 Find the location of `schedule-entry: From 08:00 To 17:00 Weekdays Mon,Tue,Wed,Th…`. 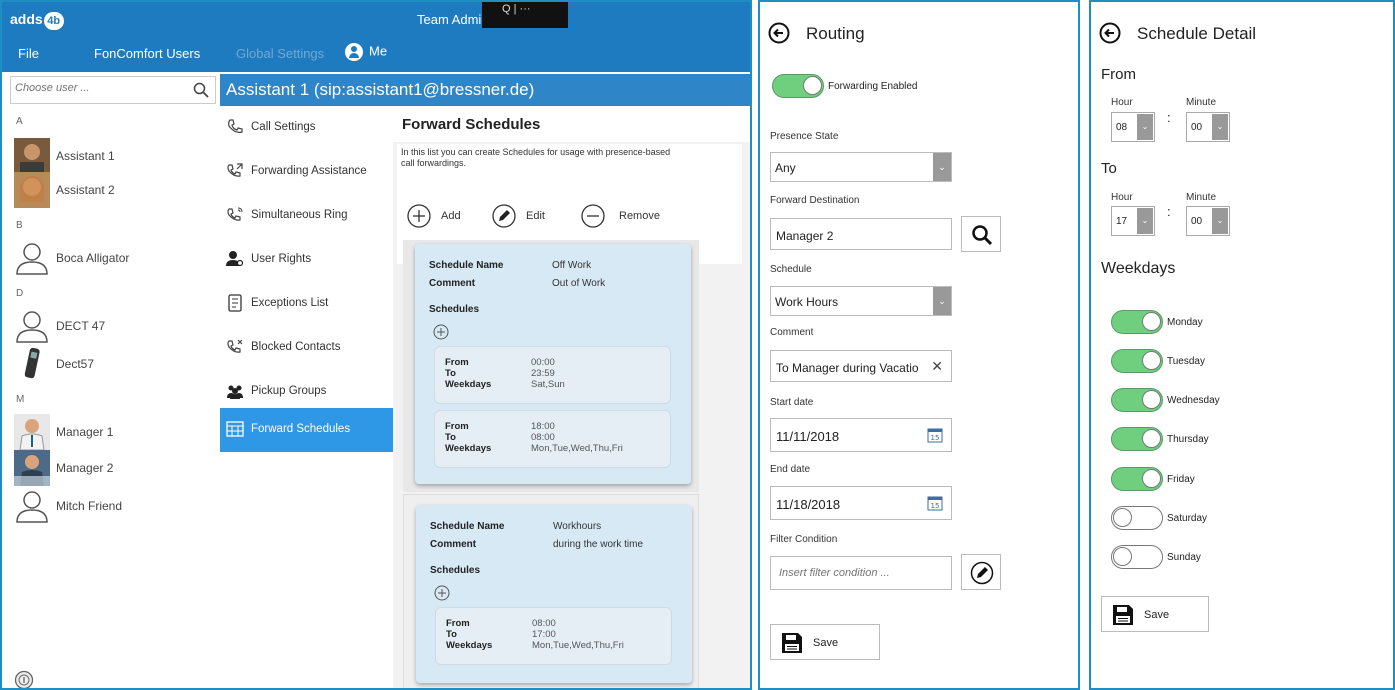

schedule-entry: From 08:00 To 17:00 Weekdays Mon,Tue,Wed,Th… is located at coordinates (553, 636).